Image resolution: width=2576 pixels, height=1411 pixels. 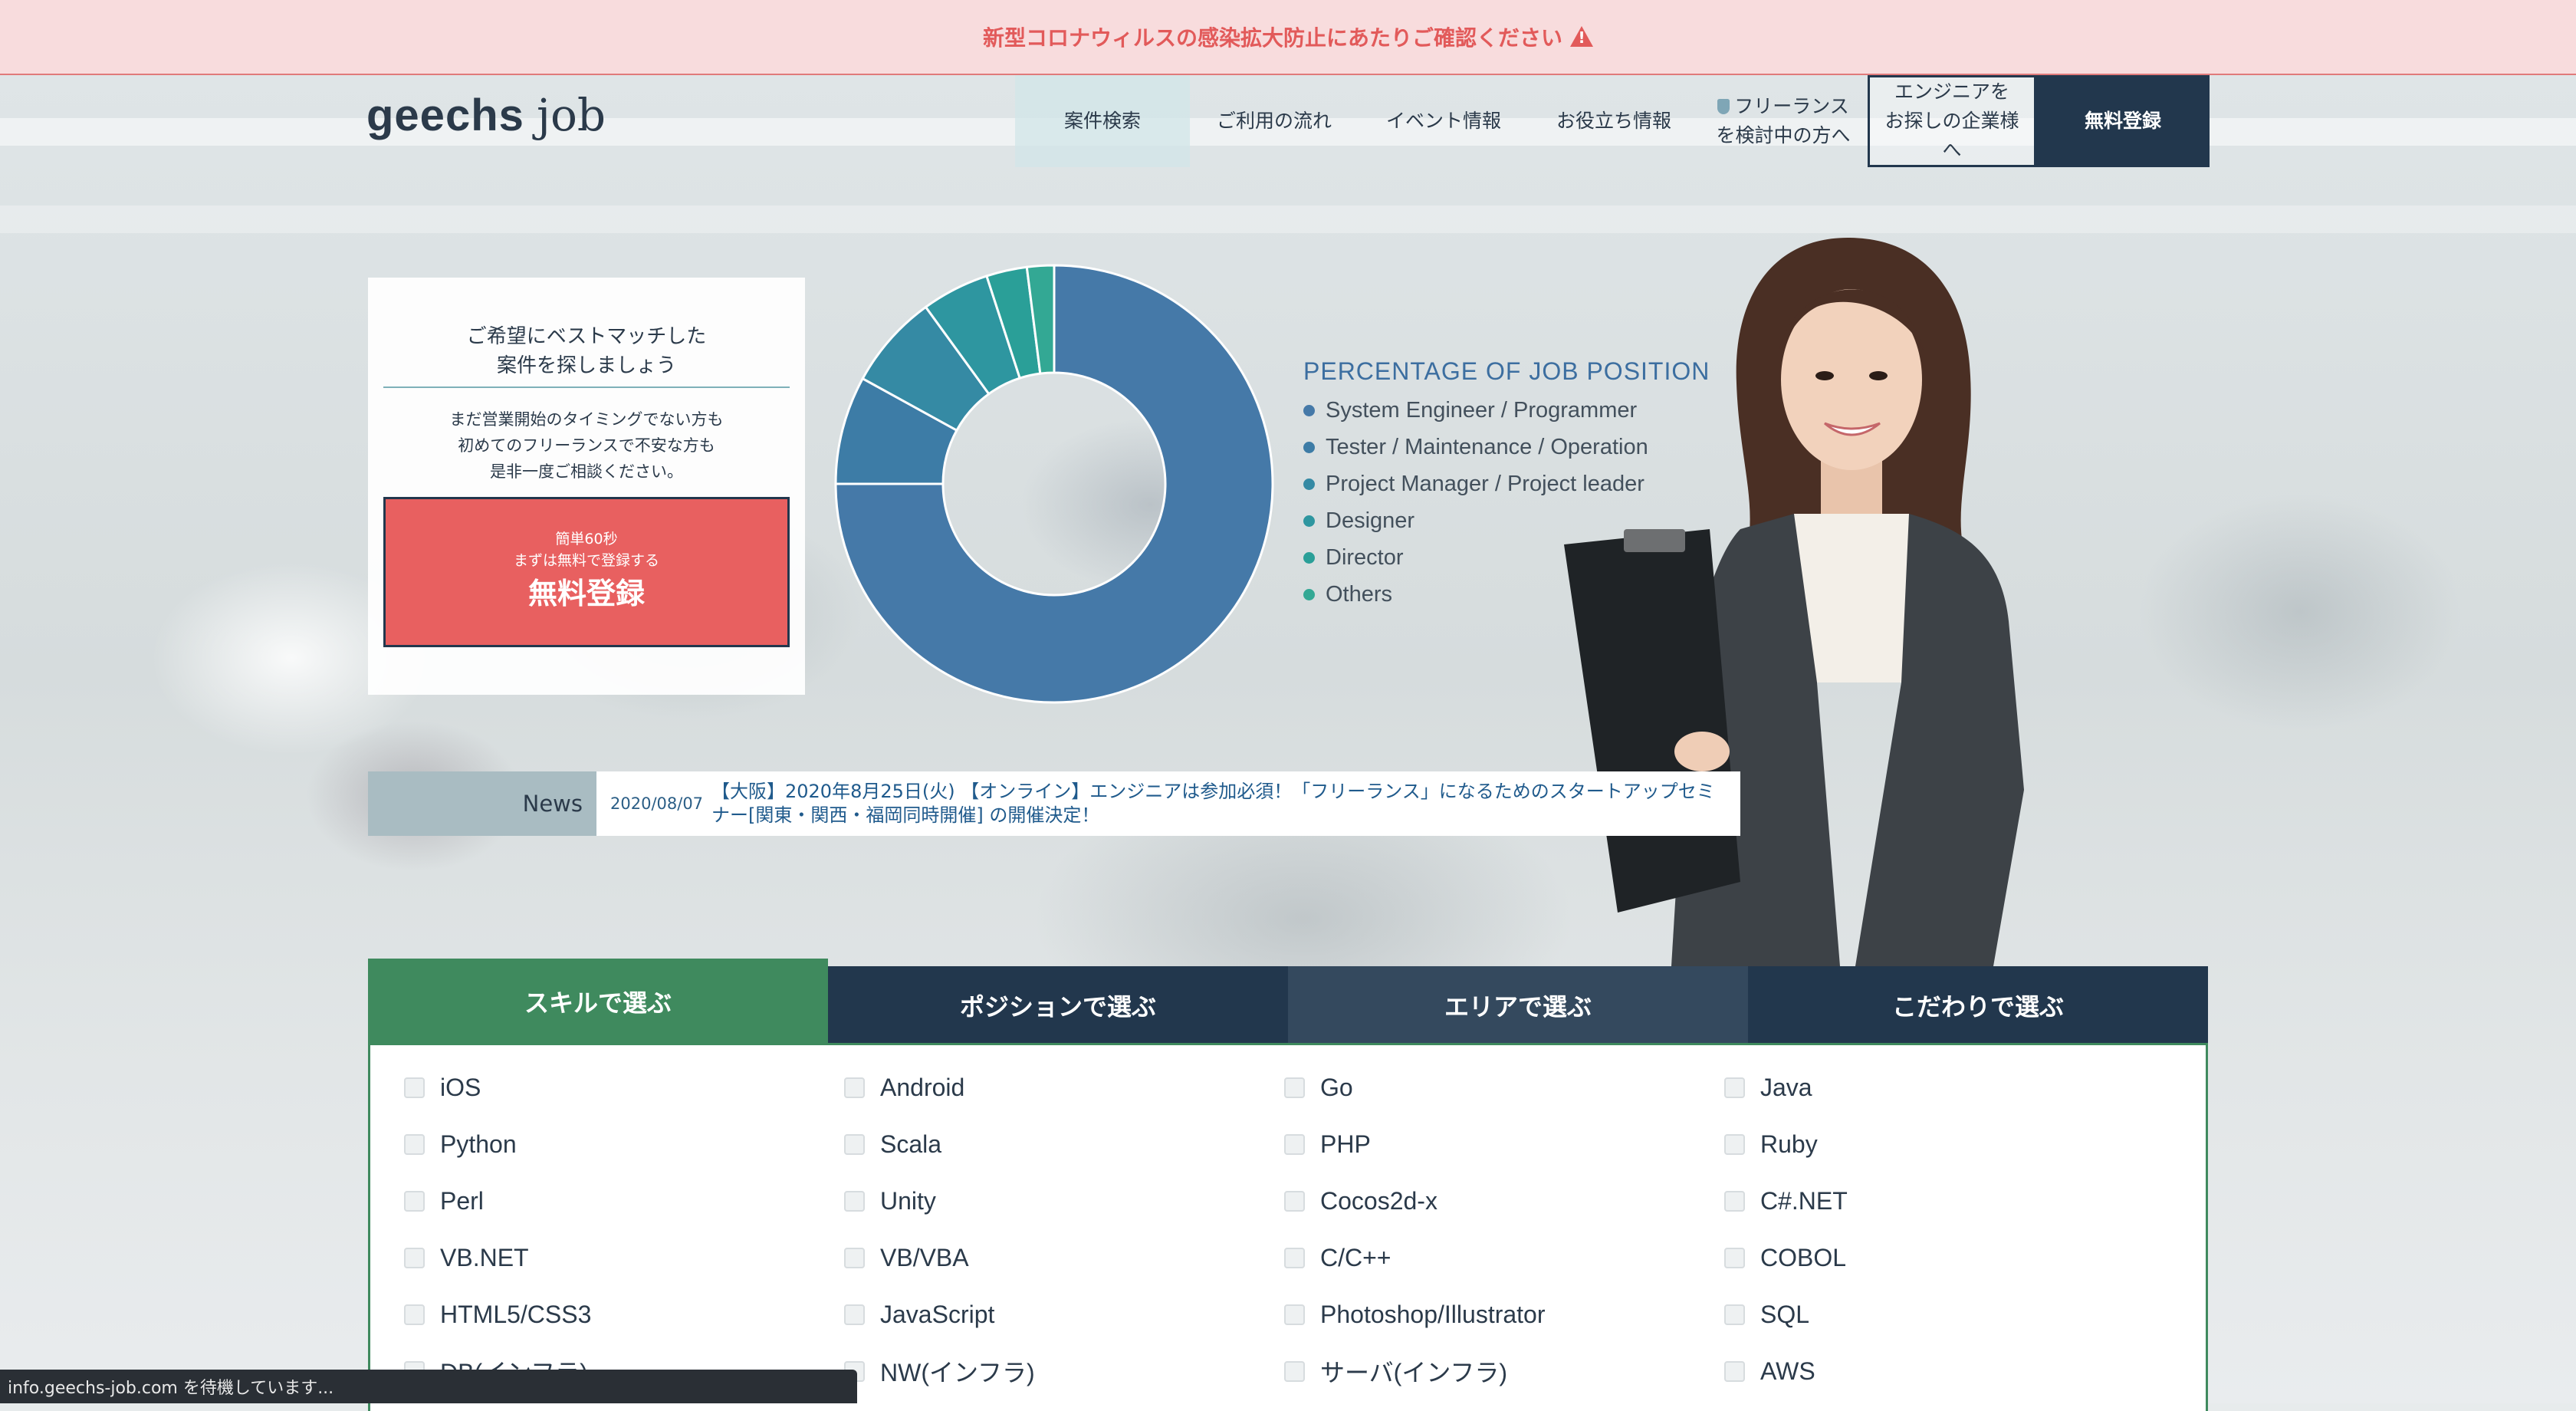 What do you see at coordinates (1504, 1088) in the screenshot?
I see `skill-option: Go` at bounding box center [1504, 1088].